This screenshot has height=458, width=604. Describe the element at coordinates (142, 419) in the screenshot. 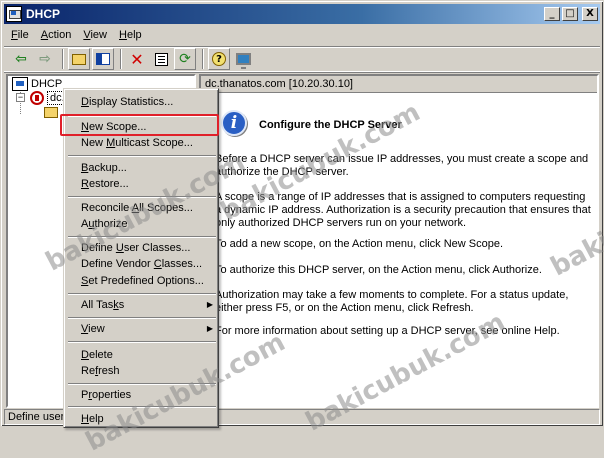

I see `menu-item-help: Help` at that location.